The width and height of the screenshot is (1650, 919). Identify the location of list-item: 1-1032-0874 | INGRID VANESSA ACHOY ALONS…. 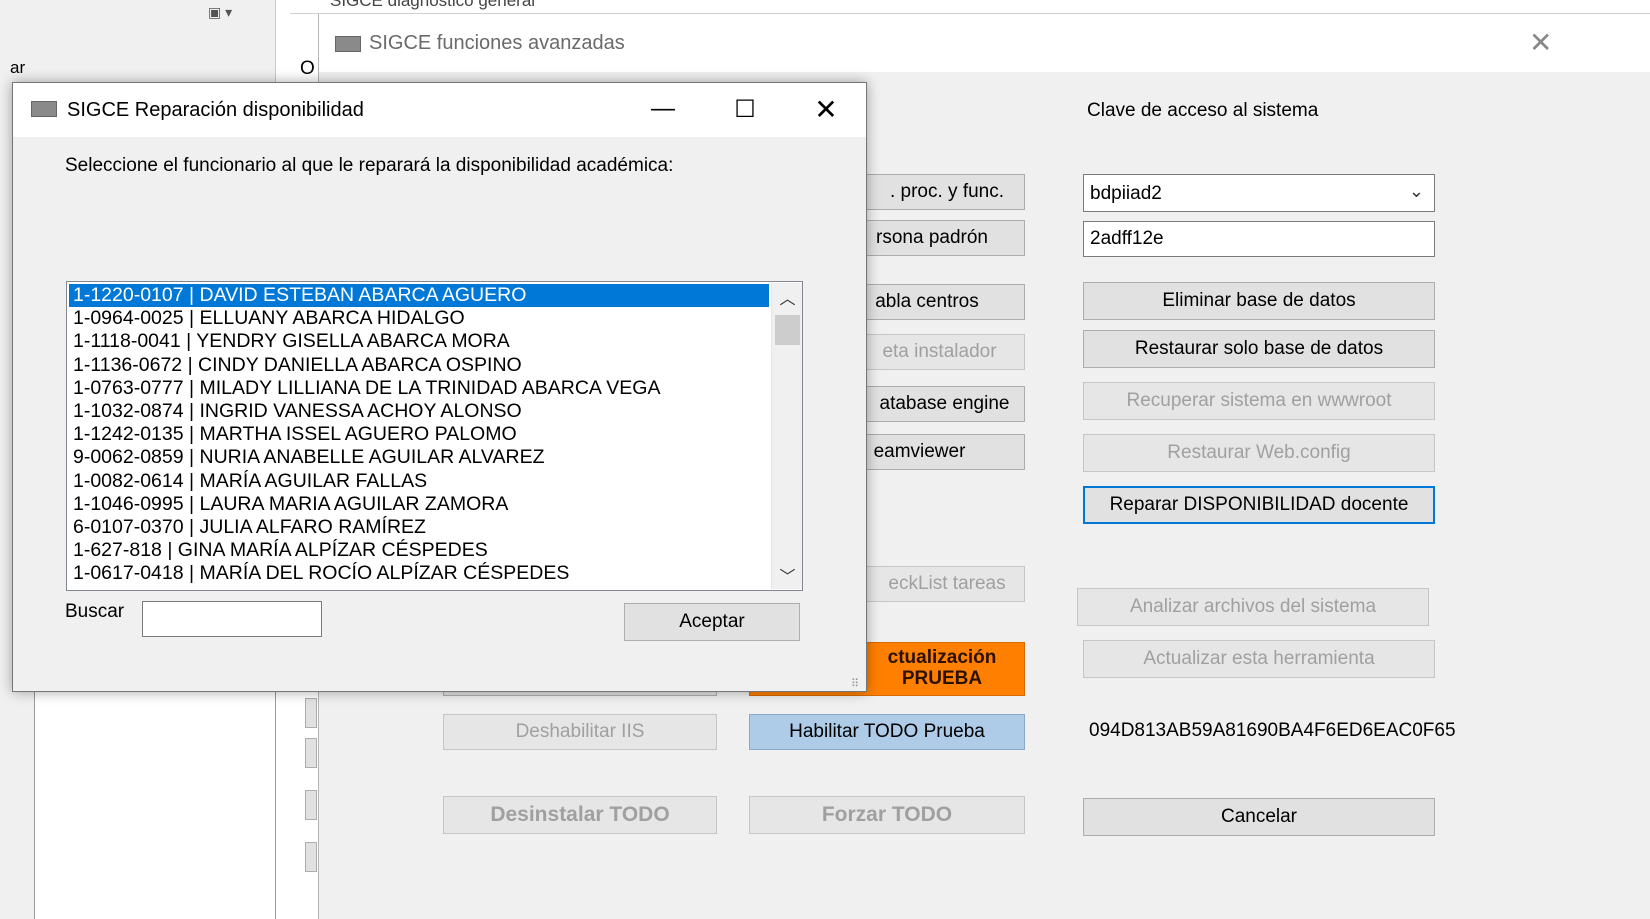
(419, 411).